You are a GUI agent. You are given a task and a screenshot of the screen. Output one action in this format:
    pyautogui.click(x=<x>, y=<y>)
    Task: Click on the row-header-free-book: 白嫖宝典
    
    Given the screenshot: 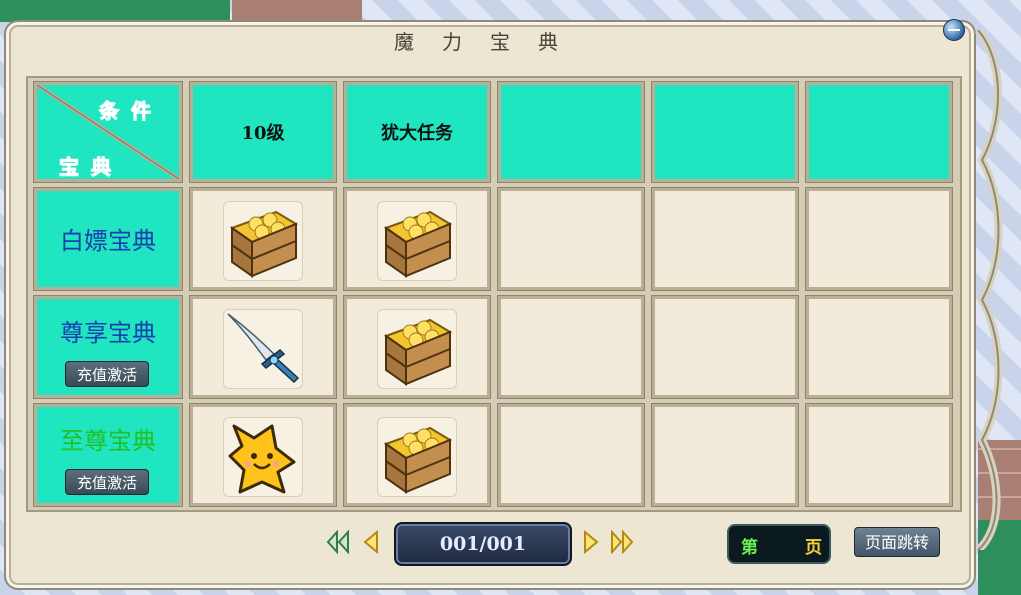 What is the action you would take?
    pyautogui.click(x=108, y=239)
    